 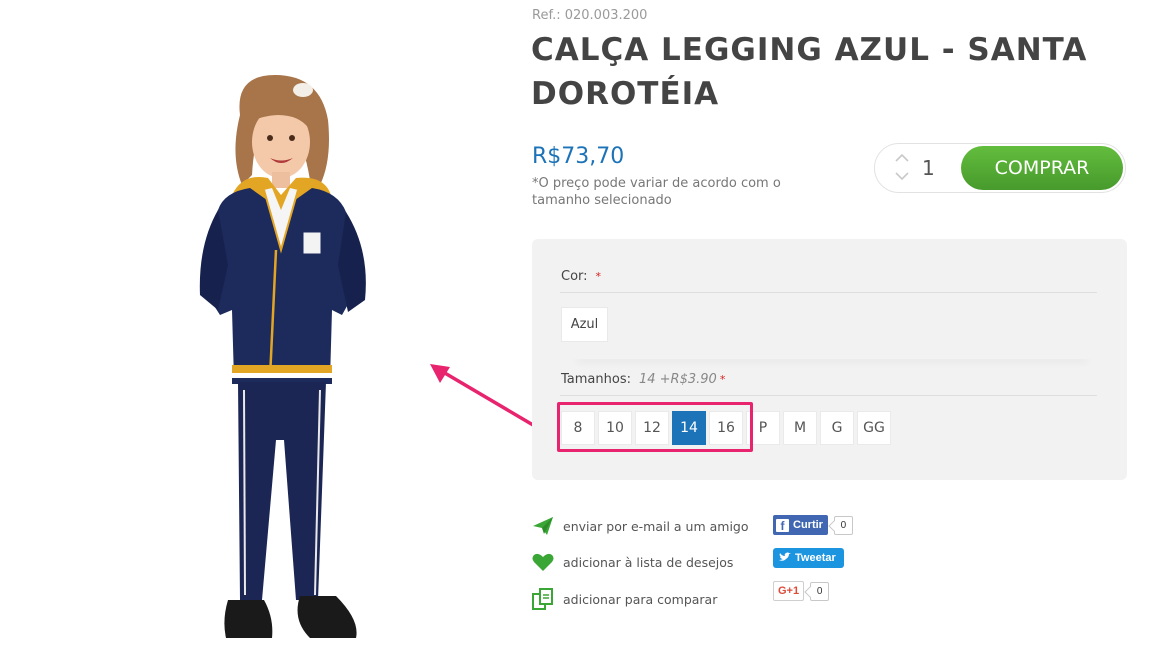 I want to click on size-option-gg: GG, so click(x=874, y=428).